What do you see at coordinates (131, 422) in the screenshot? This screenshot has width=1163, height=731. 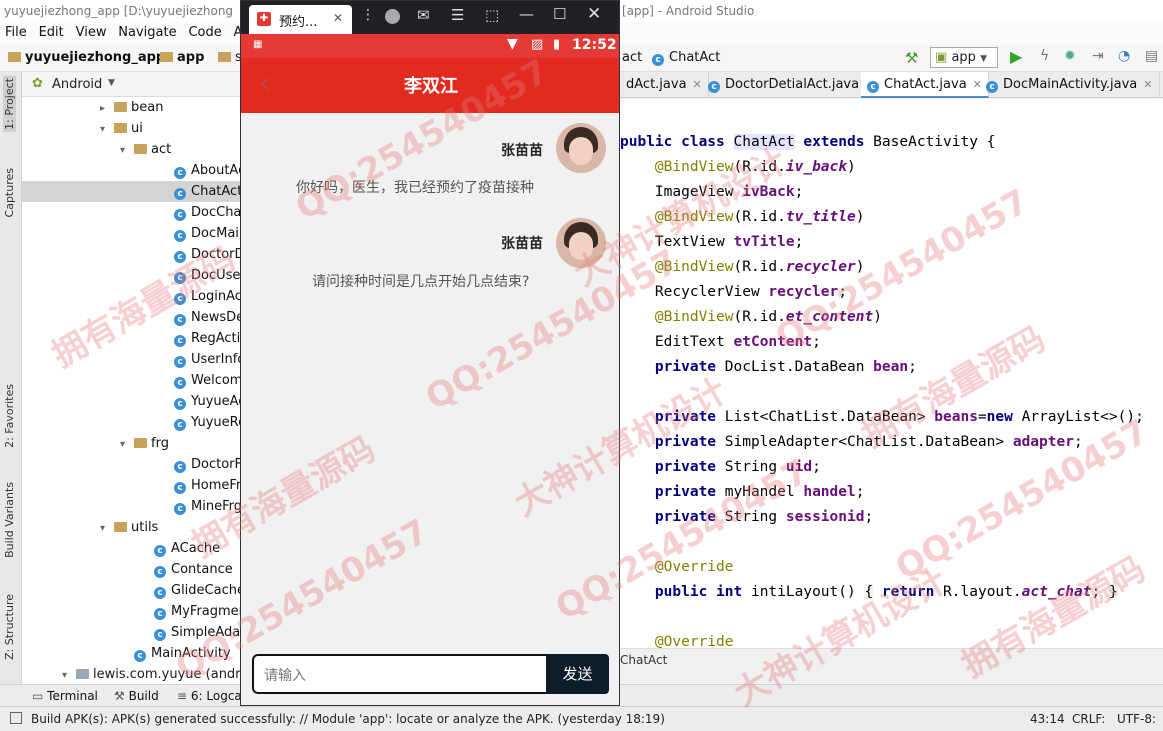 I see `tree-item: c YuyueRecordA` at bounding box center [131, 422].